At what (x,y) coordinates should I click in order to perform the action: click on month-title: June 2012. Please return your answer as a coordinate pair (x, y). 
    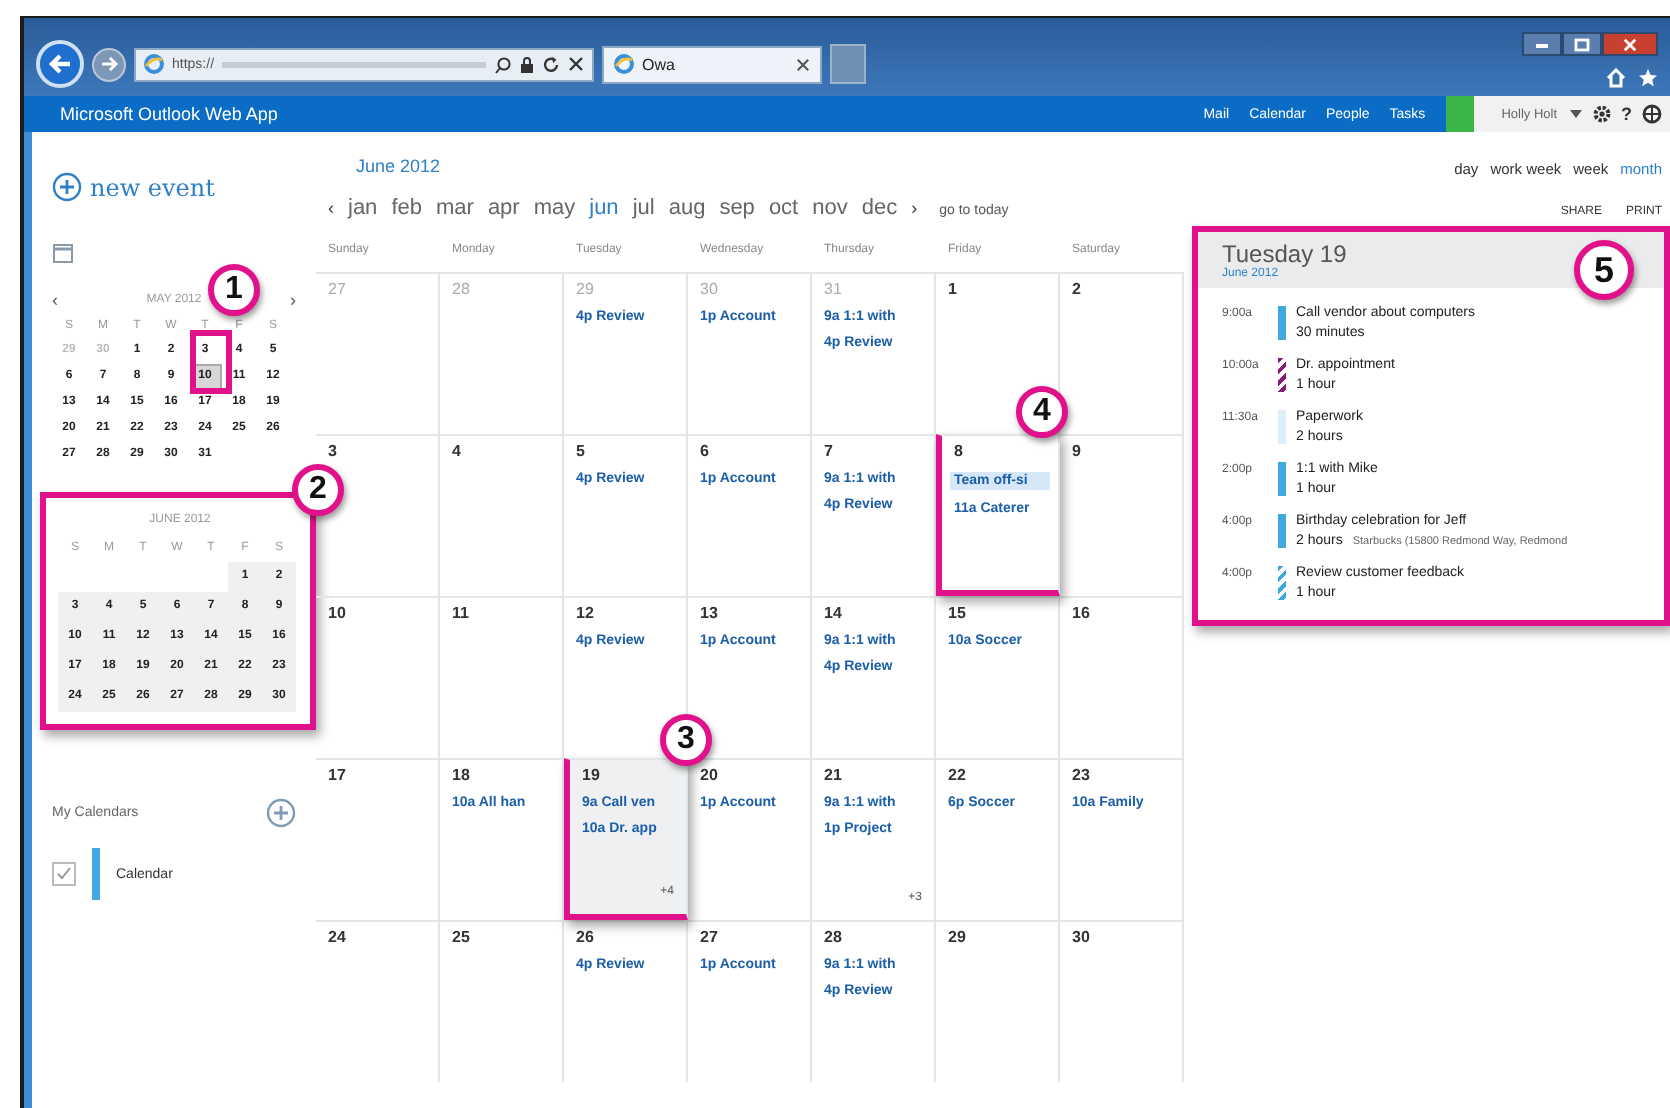
    Looking at the image, I should click on (399, 166).